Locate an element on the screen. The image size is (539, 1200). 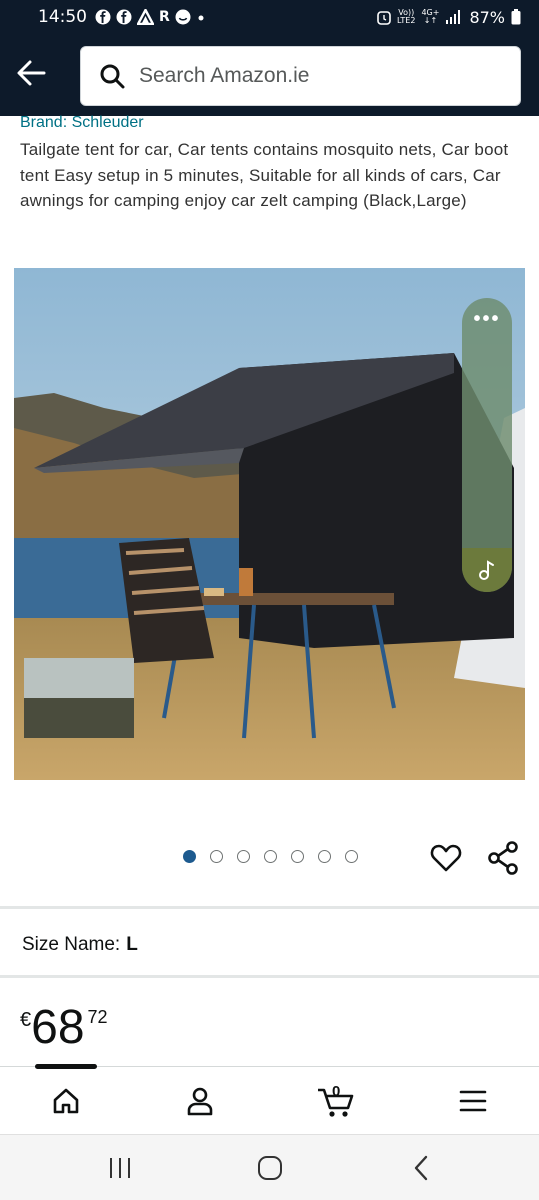
wishlist-button is located at coordinates (446, 858).